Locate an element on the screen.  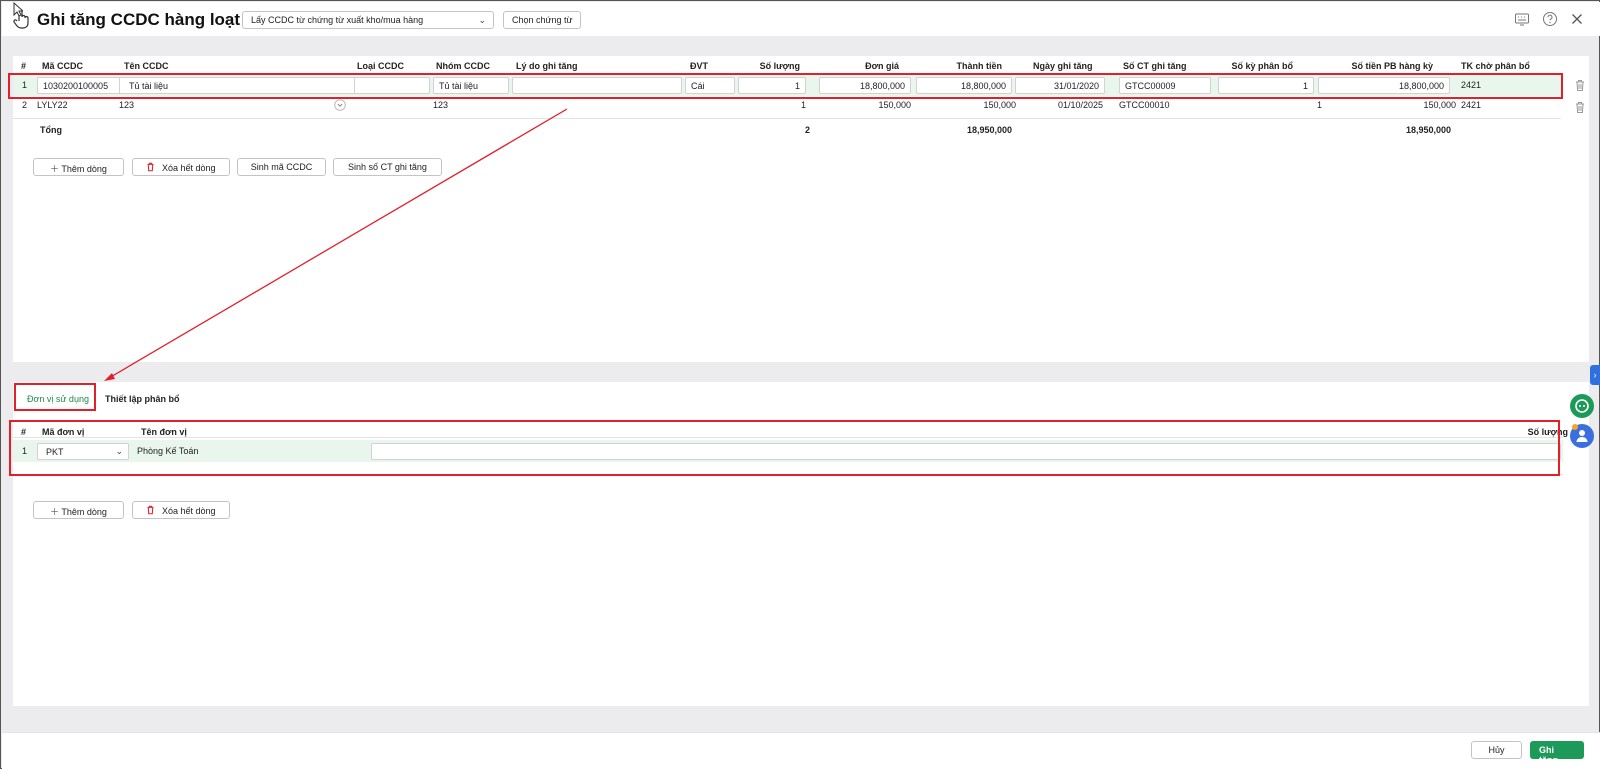
col-nhom-ccdc: Nhóm CCDC is located at coordinates (463, 66).